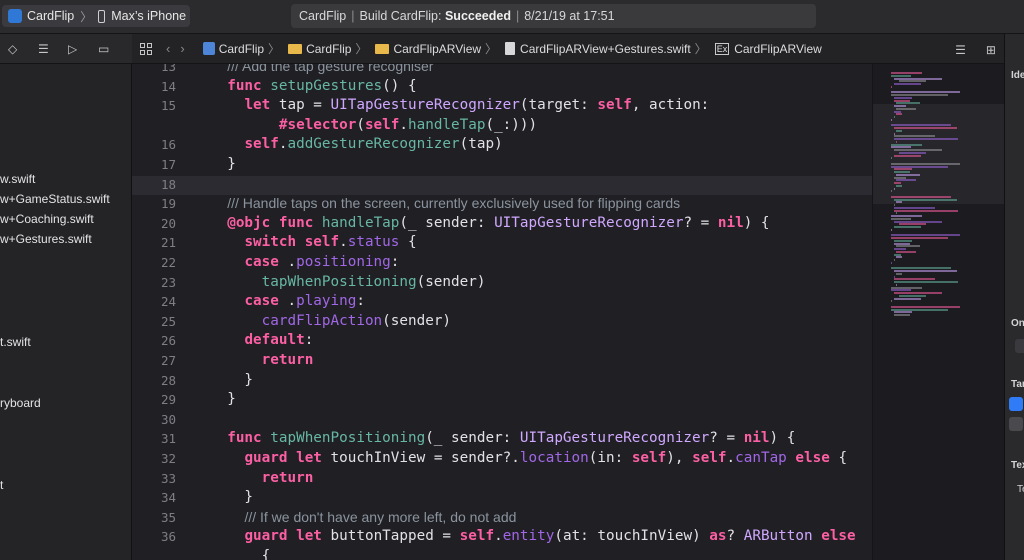  I want to click on code-line: 13 /// Add the tap gesture recogniser, so click(502, 71).